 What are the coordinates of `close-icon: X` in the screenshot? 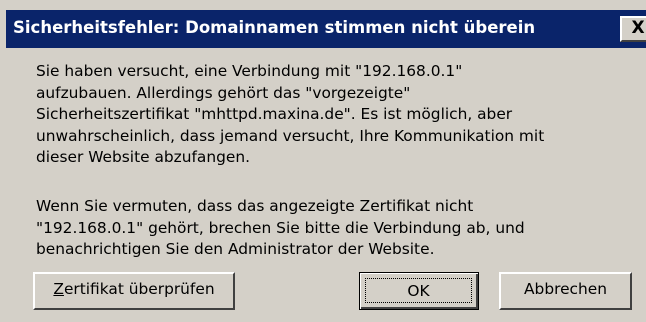 It's located at (638, 28).